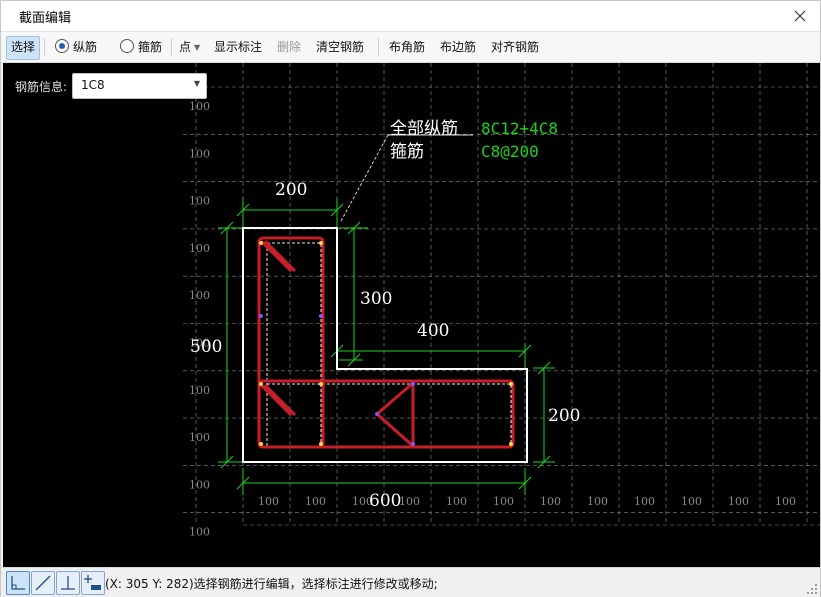 The image size is (821, 597). Describe the element at coordinates (206, 347) in the screenshot. I see `dimension-left-height: 500` at that location.